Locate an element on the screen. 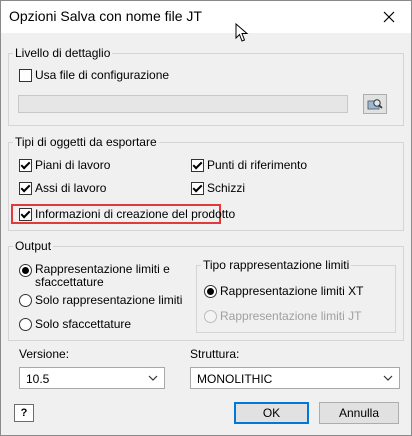 The width and height of the screenshot is (412, 436). help-button: ? is located at coordinates (24, 413).